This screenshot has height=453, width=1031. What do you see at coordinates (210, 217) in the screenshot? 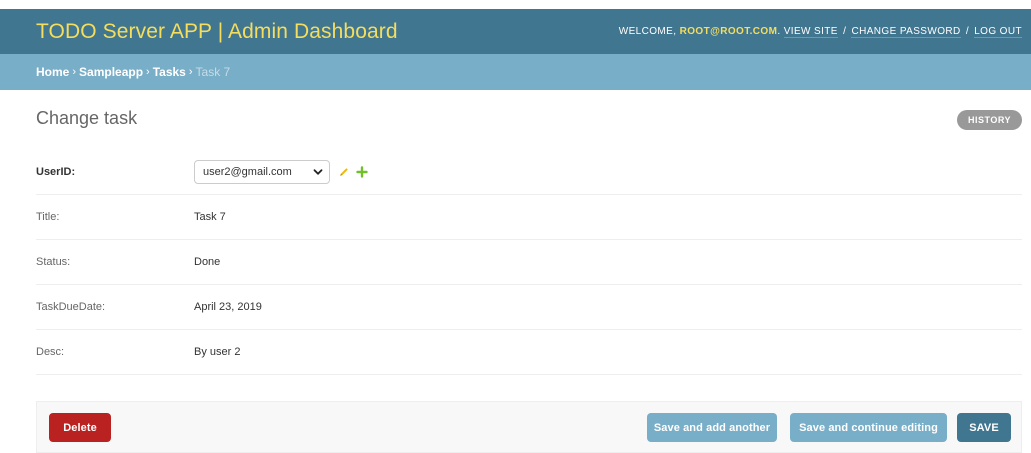
I see `title-value: Task 7` at bounding box center [210, 217].